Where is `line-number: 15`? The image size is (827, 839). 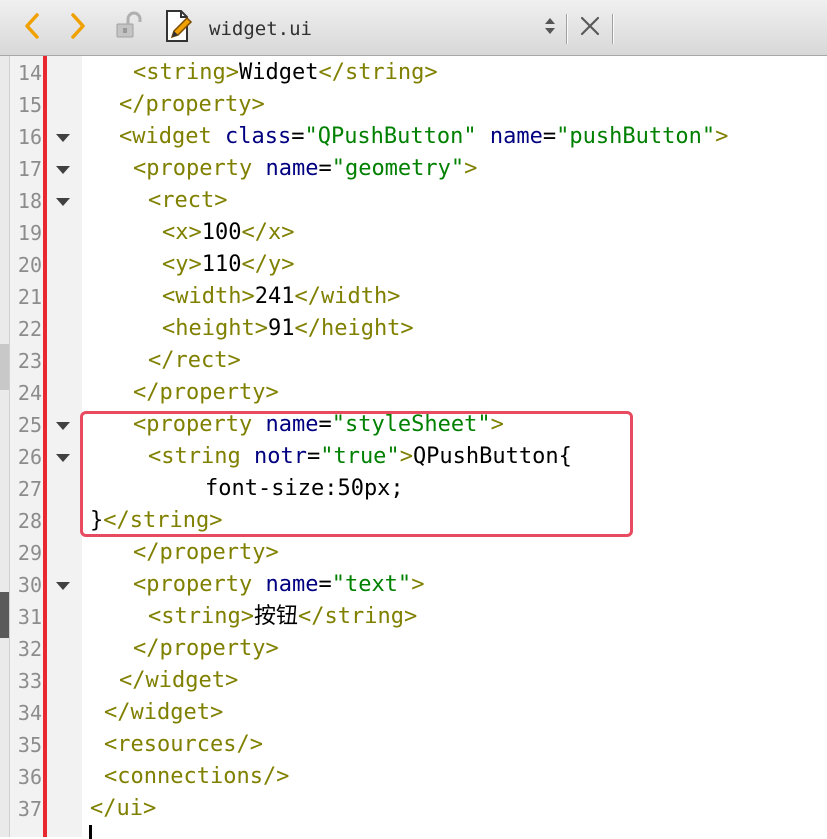 line-number: 15 is located at coordinates (29, 105).